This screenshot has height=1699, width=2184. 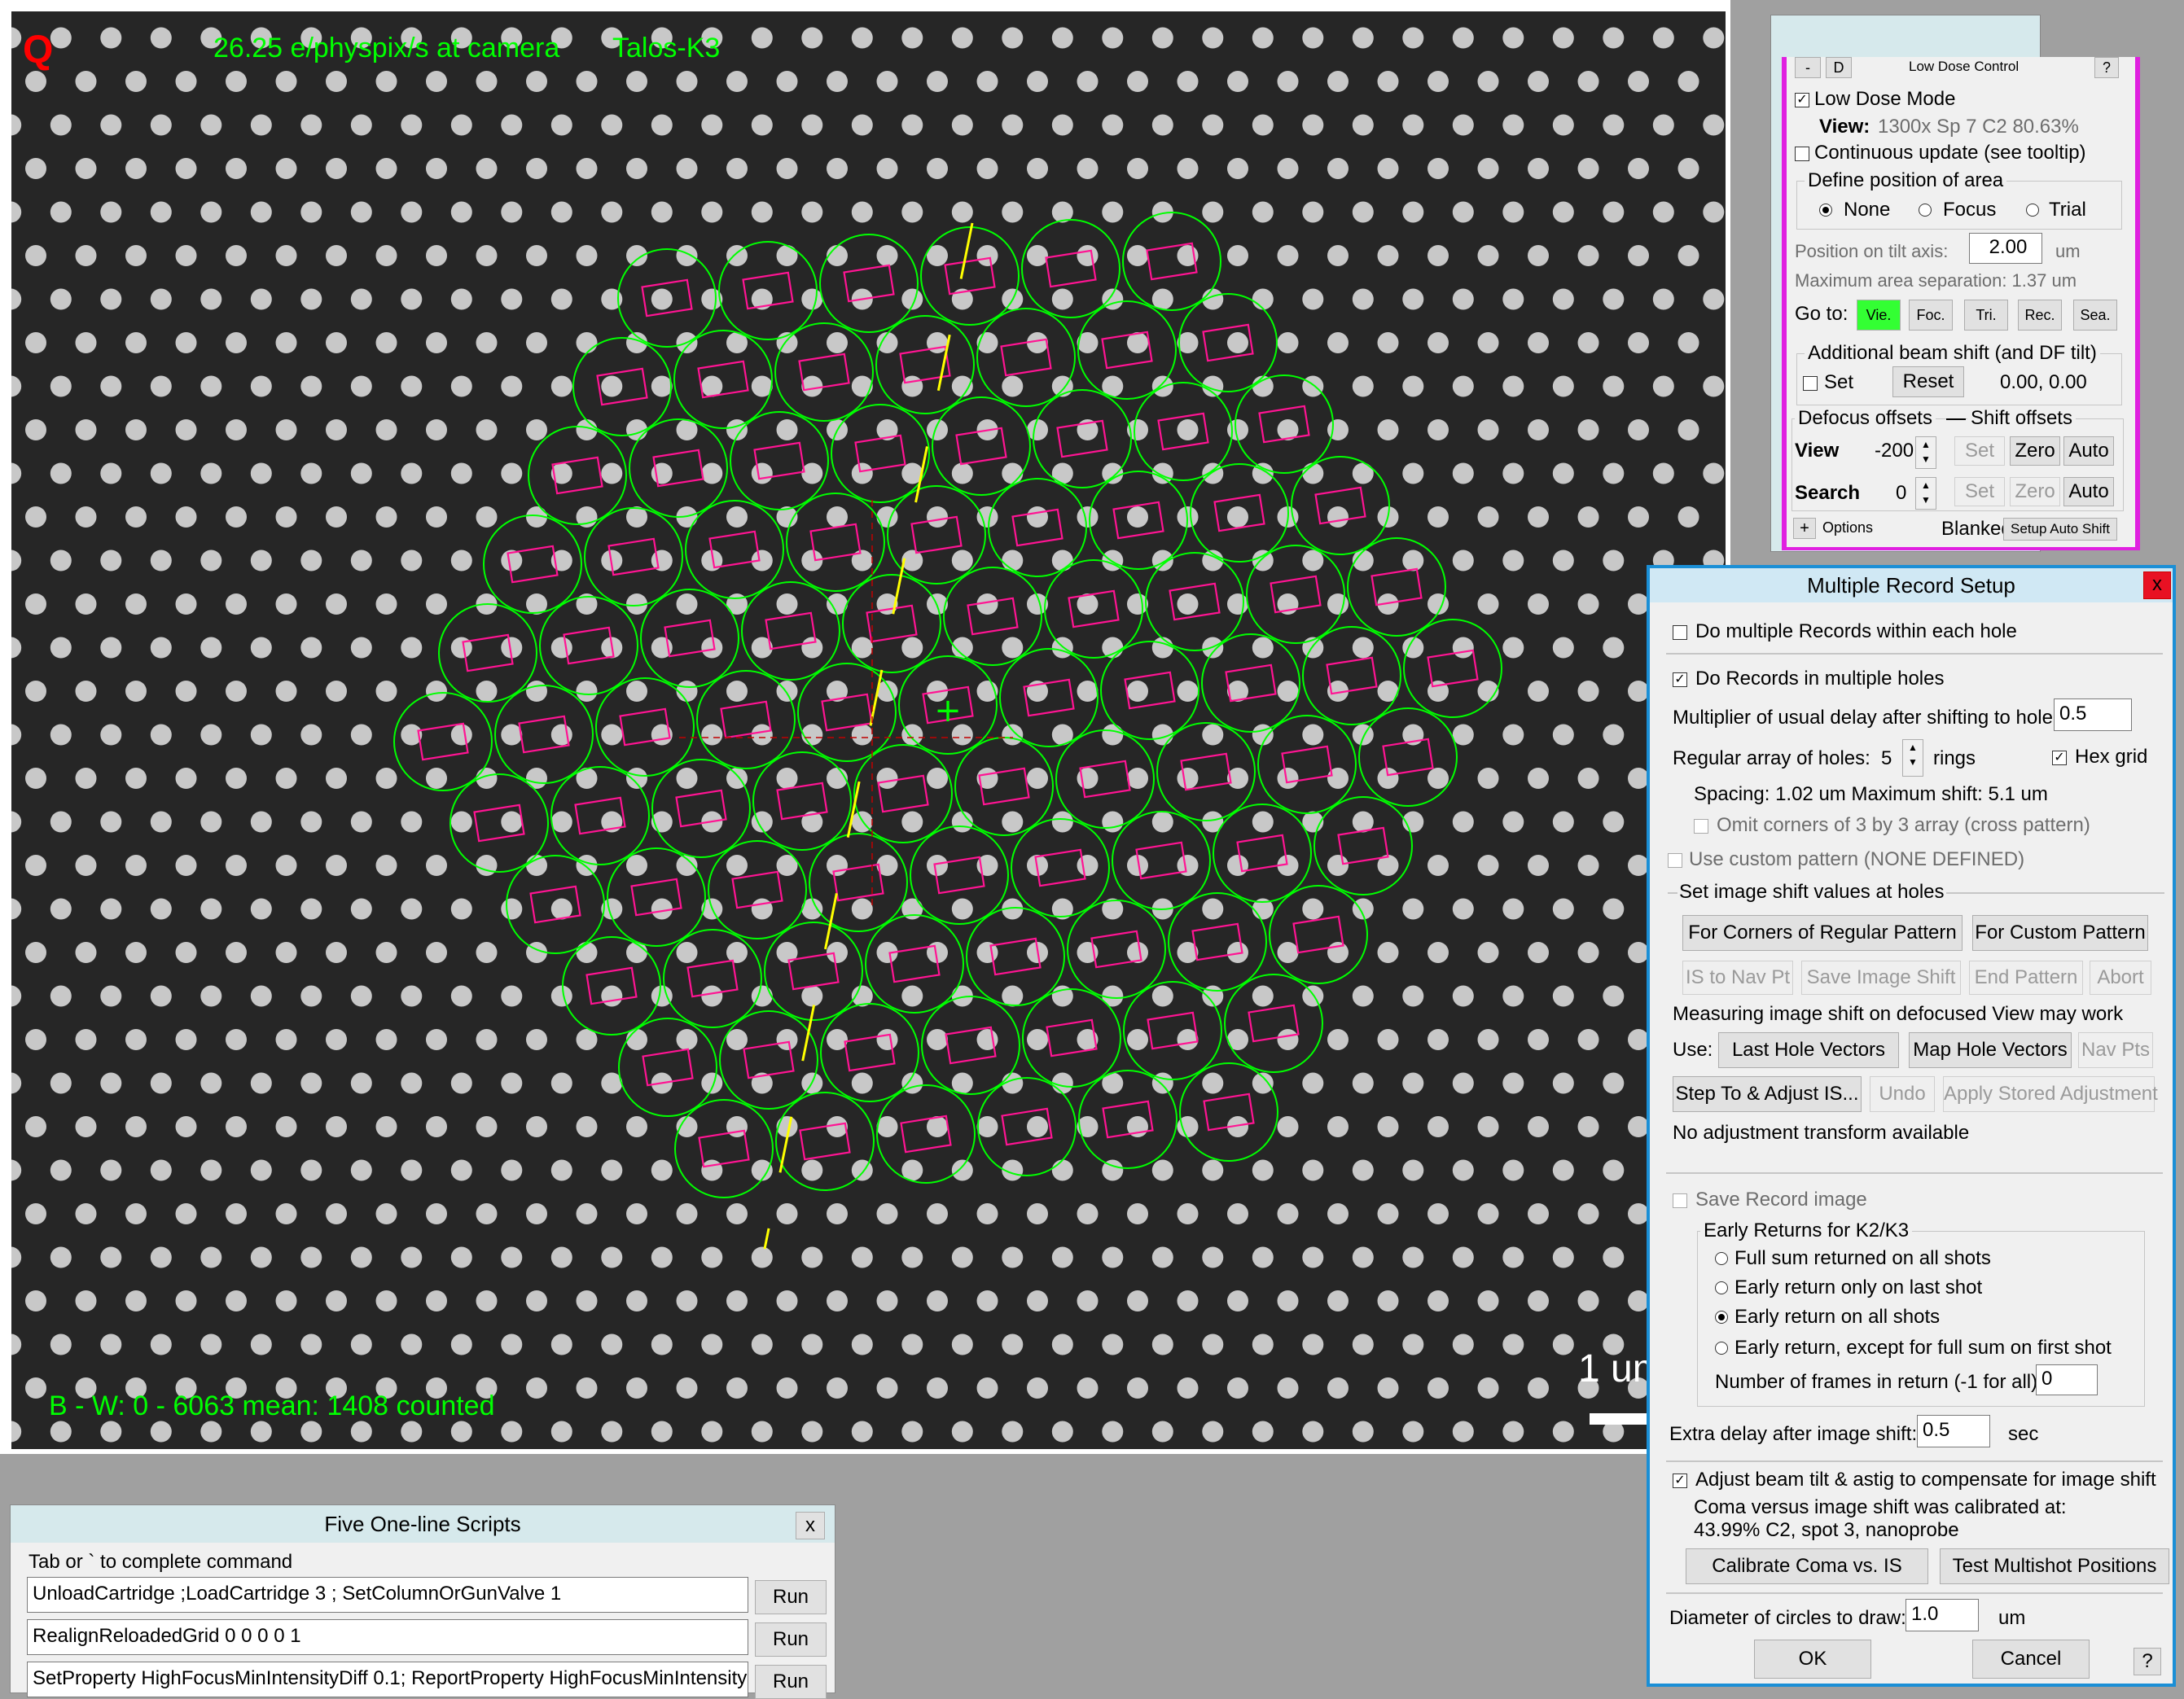 What do you see at coordinates (2054, 1566) in the screenshot?
I see `test-multishot-button: Test Multishot Positions` at bounding box center [2054, 1566].